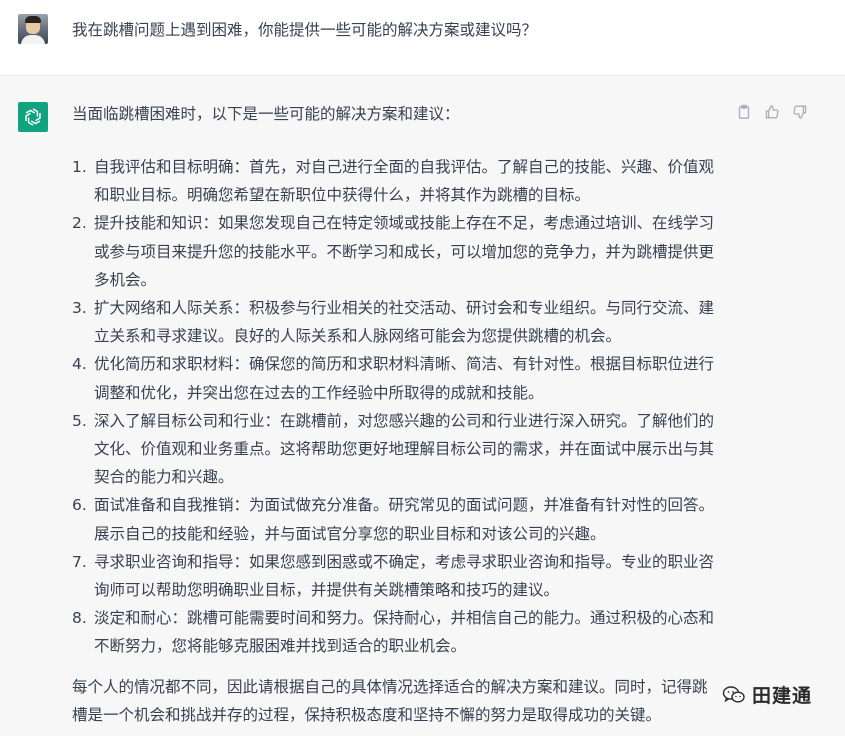 The width and height of the screenshot is (845, 736). I want to click on user-message-text: 我在跳槽问题上遇到困难，你能提供一些可能的解决方案或建议吗？, so click(305, 30).